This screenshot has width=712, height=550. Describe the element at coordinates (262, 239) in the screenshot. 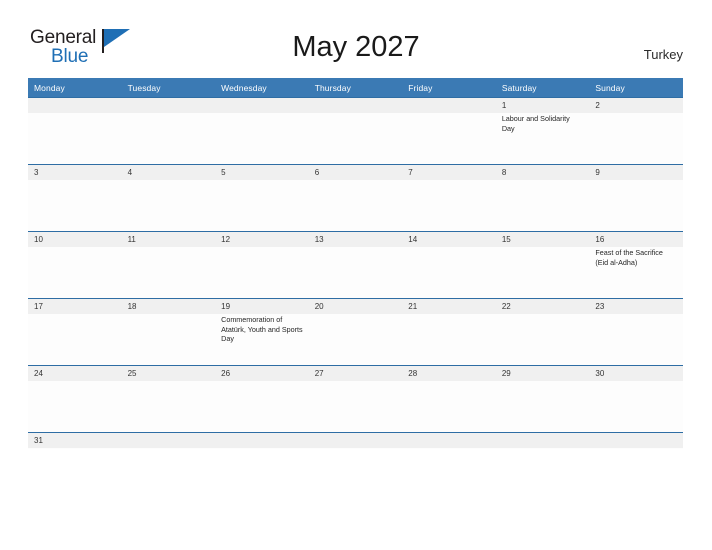

I see `day-number: 12` at that location.